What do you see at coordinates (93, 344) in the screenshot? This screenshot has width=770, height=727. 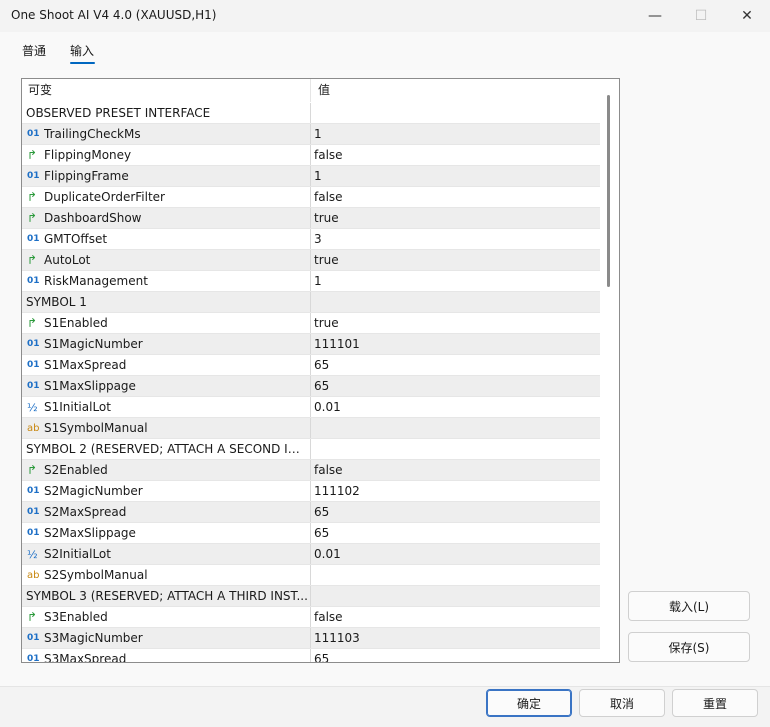 I see `parameter-name: S1MagicNumber` at bounding box center [93, 344].